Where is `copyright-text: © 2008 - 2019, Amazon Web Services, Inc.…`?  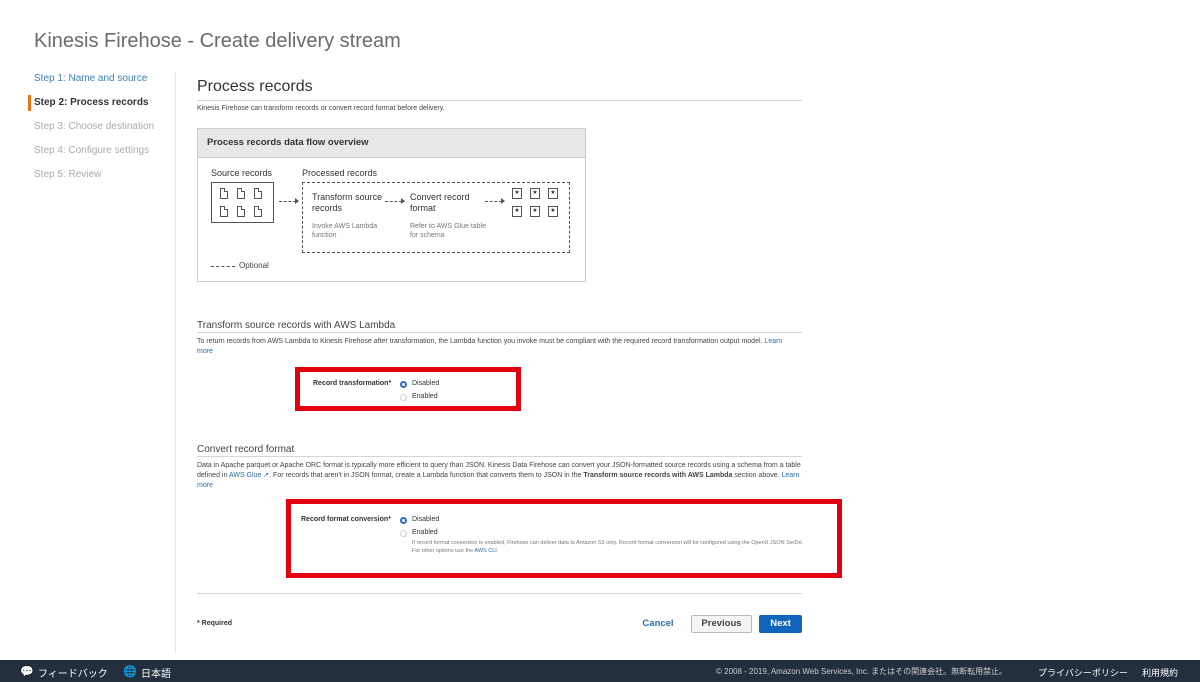
copyright-text: © 2008 - 2019, Amazon Web Services, Inc.… is located at coordinates (862, 671).